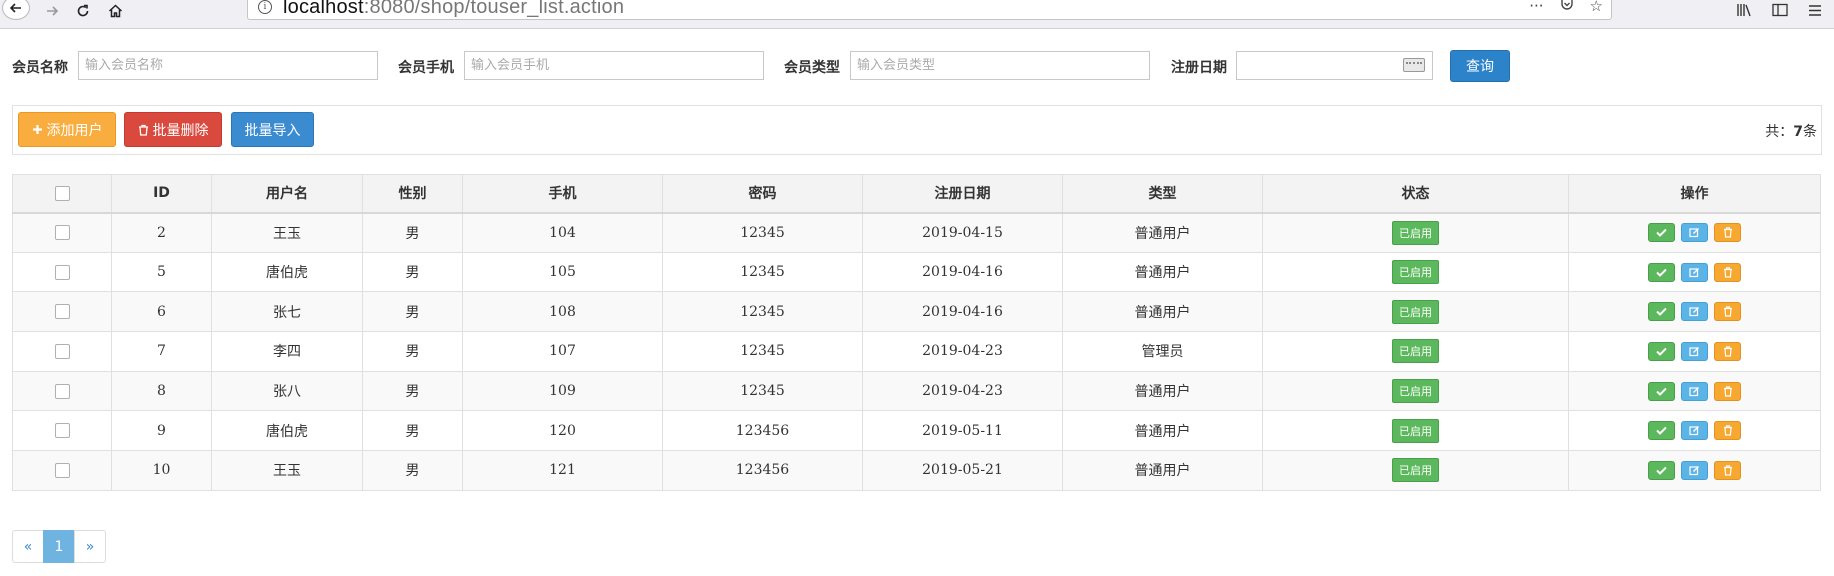 This screenshot has height=576, width=1834. Describe the element at coordinates (67, 129) in the screenshot. I see `add-user-button: 添加用户` at that location.